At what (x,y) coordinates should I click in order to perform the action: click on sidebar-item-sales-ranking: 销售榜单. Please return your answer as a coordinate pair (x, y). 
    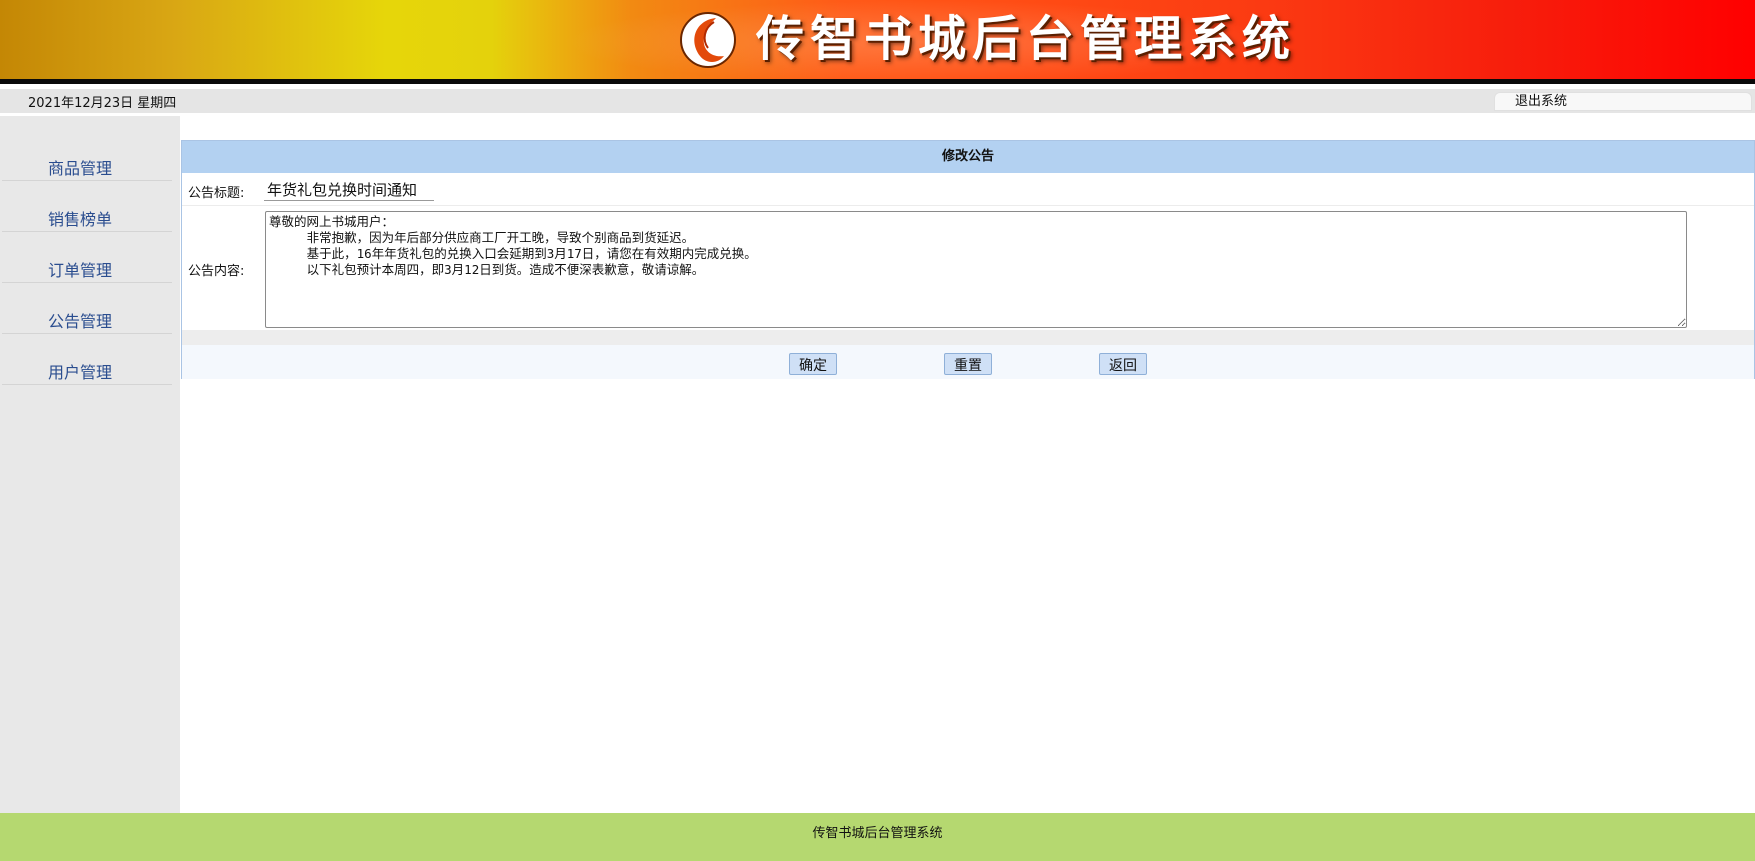
    Looking at the image, I should click on (87, 207).